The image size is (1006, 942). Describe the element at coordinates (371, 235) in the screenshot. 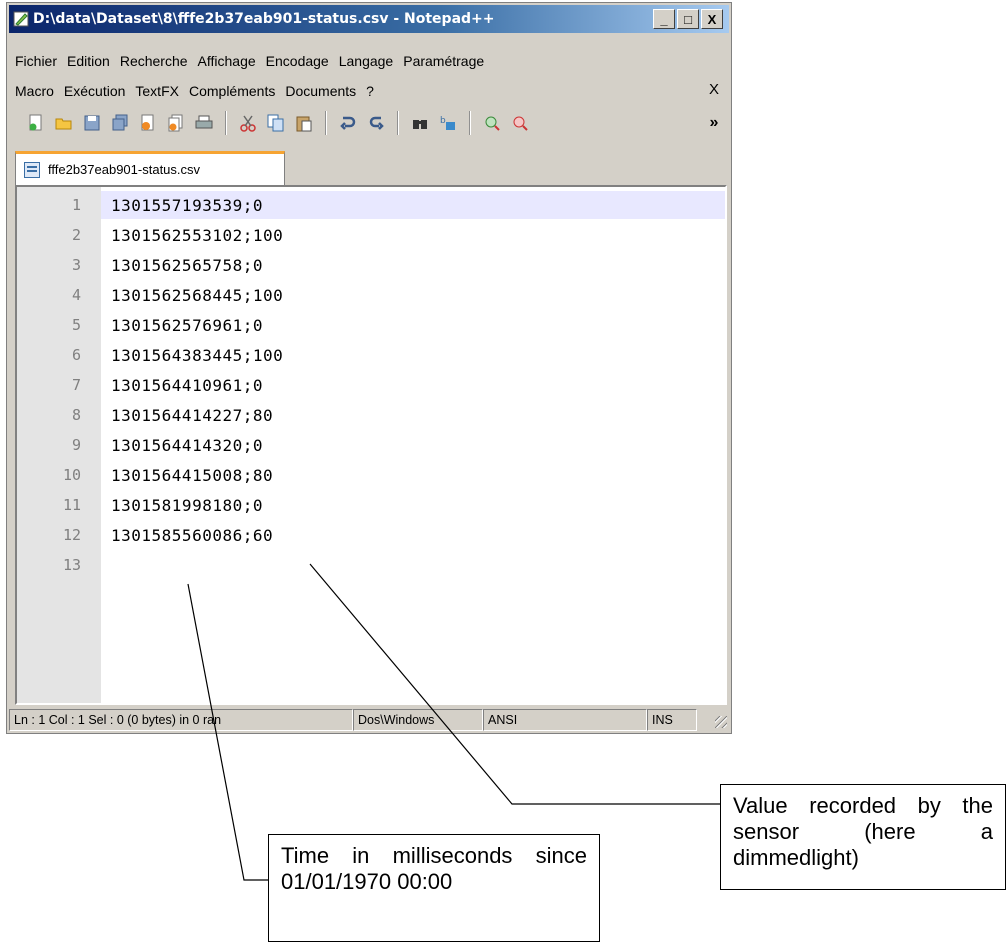

I see `editor-line: 2 1301562553102;100` at that location.